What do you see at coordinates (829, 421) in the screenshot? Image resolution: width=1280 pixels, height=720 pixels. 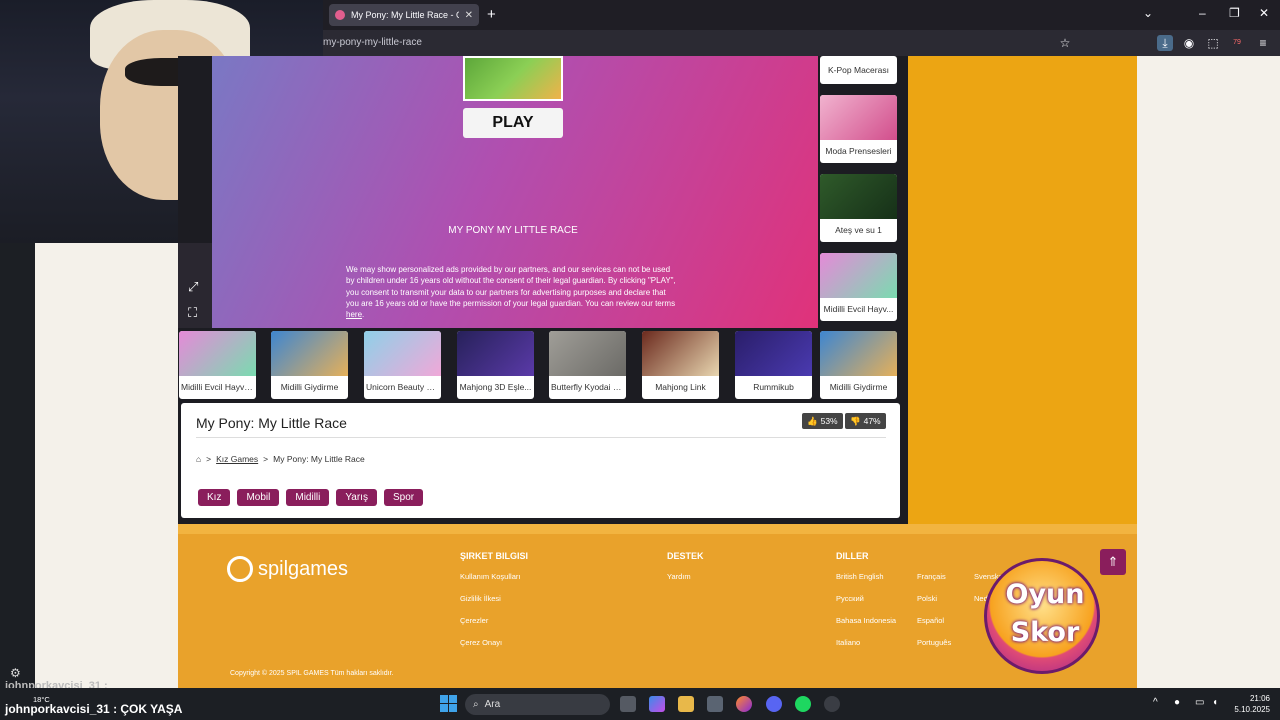 I see `like-percent: 53%` at bounding box center [829, 421].